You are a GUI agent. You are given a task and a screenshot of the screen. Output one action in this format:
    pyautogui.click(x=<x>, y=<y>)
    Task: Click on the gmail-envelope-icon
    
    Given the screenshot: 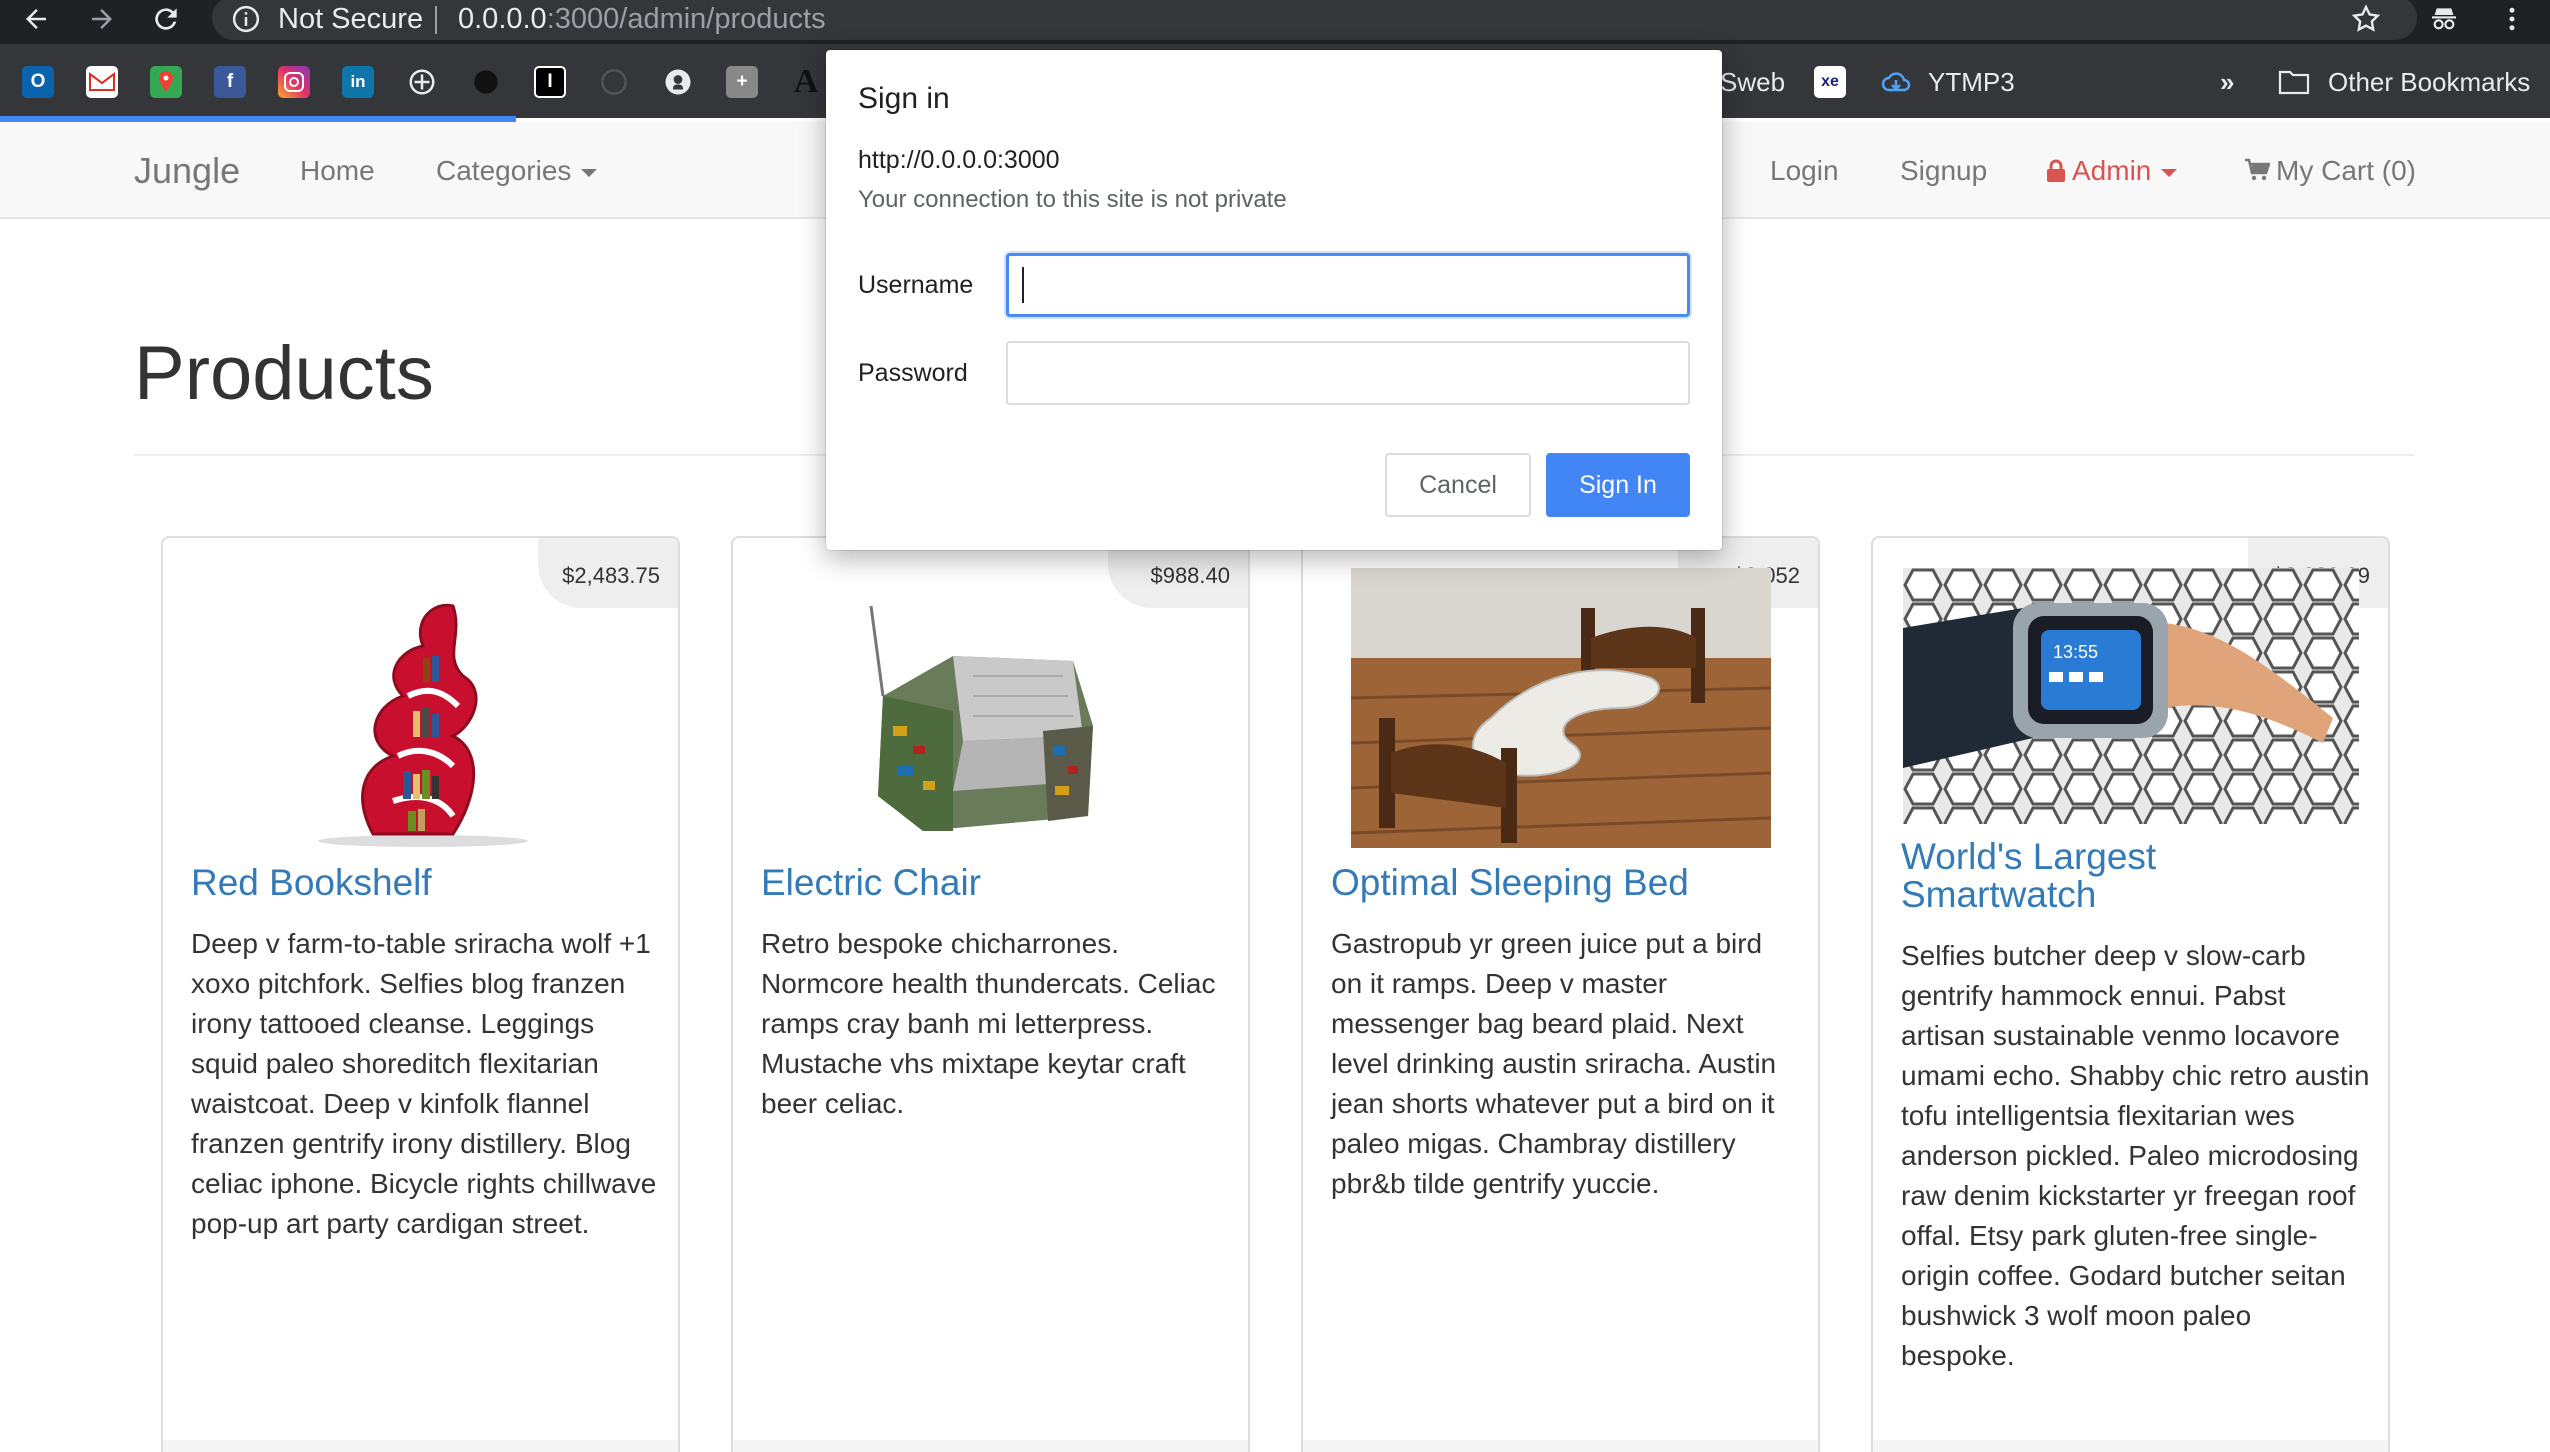 What is the action you would take?
    pyautogui.click(x=102, y=81)
    